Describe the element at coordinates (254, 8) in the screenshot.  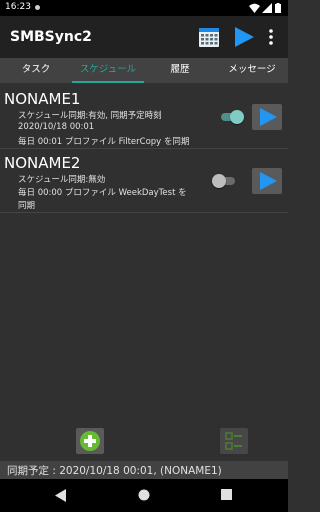
I see `wifi-icon` at that location.